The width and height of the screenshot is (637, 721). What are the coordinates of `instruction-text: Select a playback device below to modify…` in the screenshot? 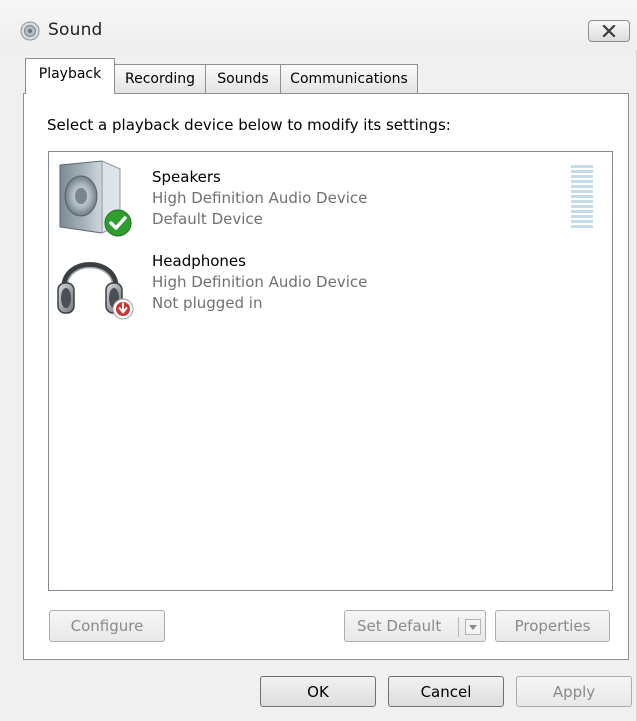 It's located at (249, 125).